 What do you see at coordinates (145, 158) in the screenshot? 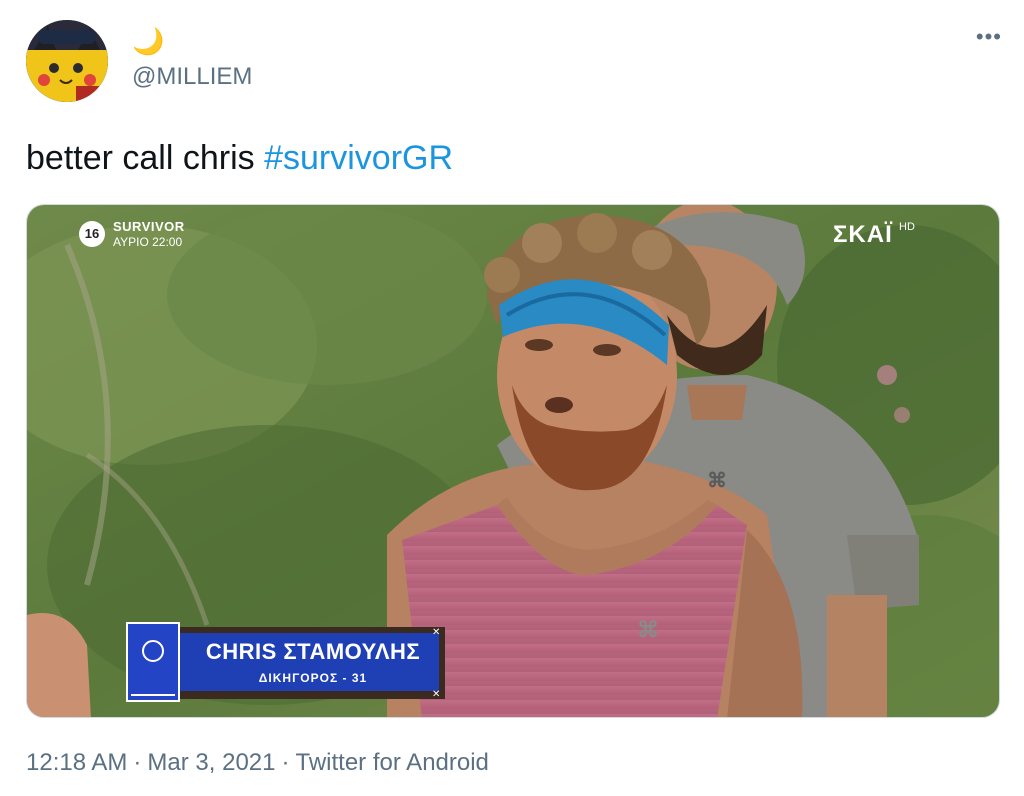
I see `tweet-text-plain: better call chris` at bounding box center [145, 158].